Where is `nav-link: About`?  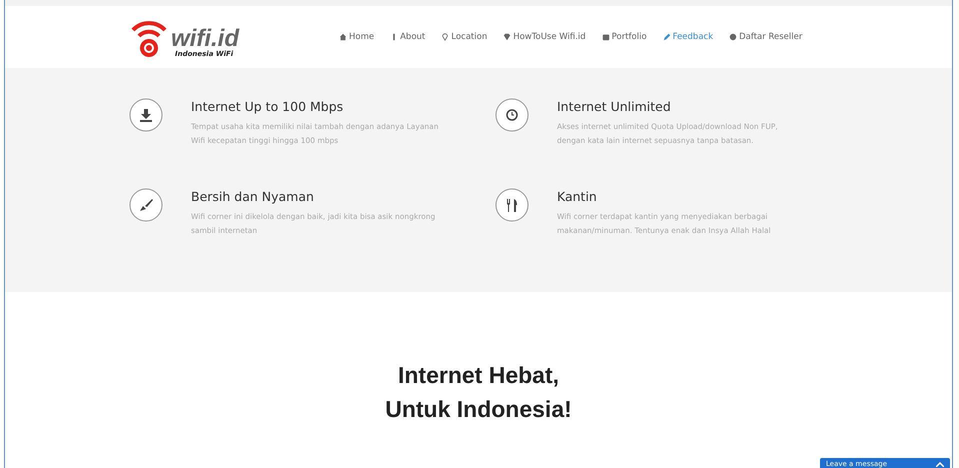 nav-link: About is located at coordinates (408, 37).